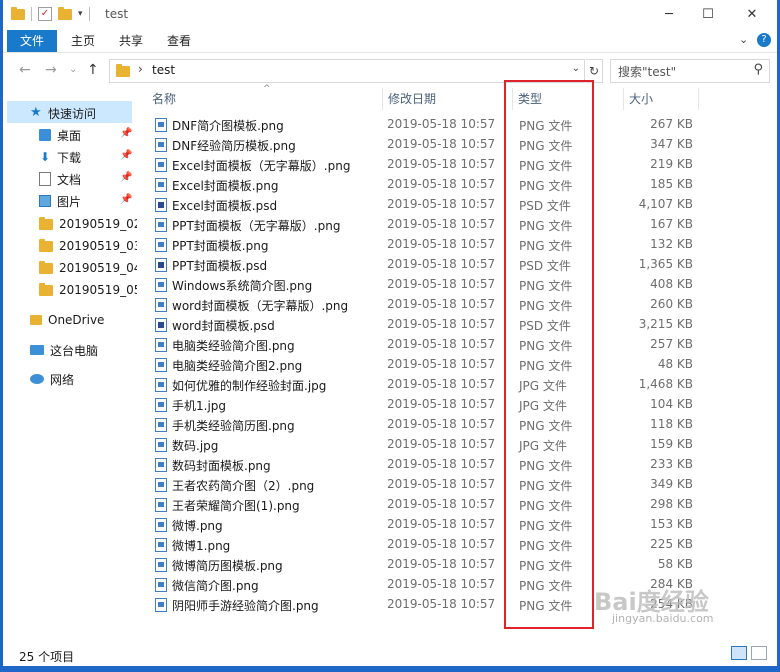  I want to click on file-size: 58 KB, so click(675, 564).